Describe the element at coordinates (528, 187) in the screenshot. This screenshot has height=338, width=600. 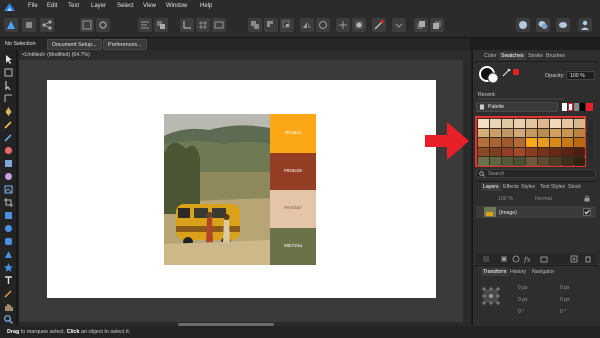
I see `tab-styles: Styles` at that location.